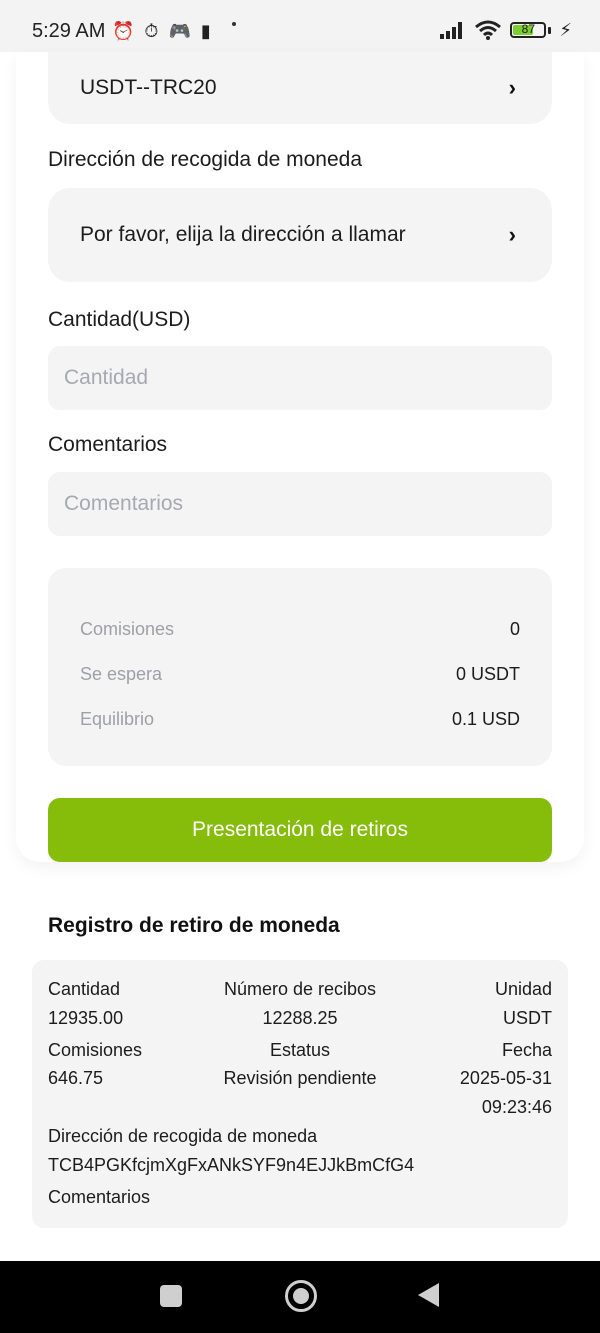 This screenshot has height=1333, width=600. Describe the element at coordinates (300, 830) in the screenshot. I see `submit-withdrawal-button: Presentación de retiros` at that location.